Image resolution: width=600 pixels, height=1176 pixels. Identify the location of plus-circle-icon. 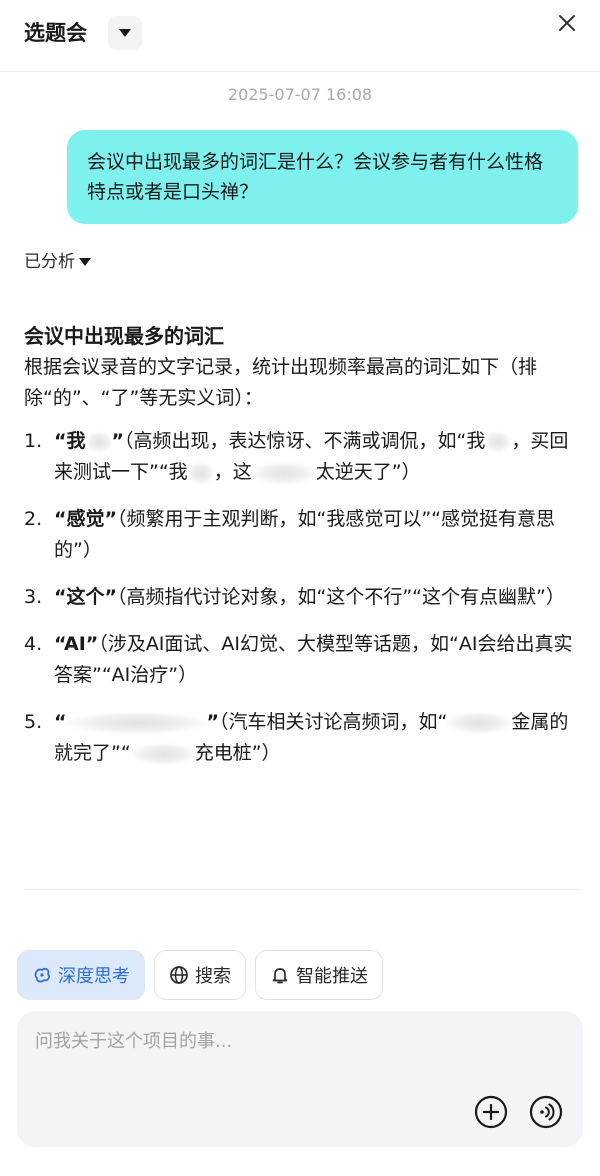
(491, 1112).